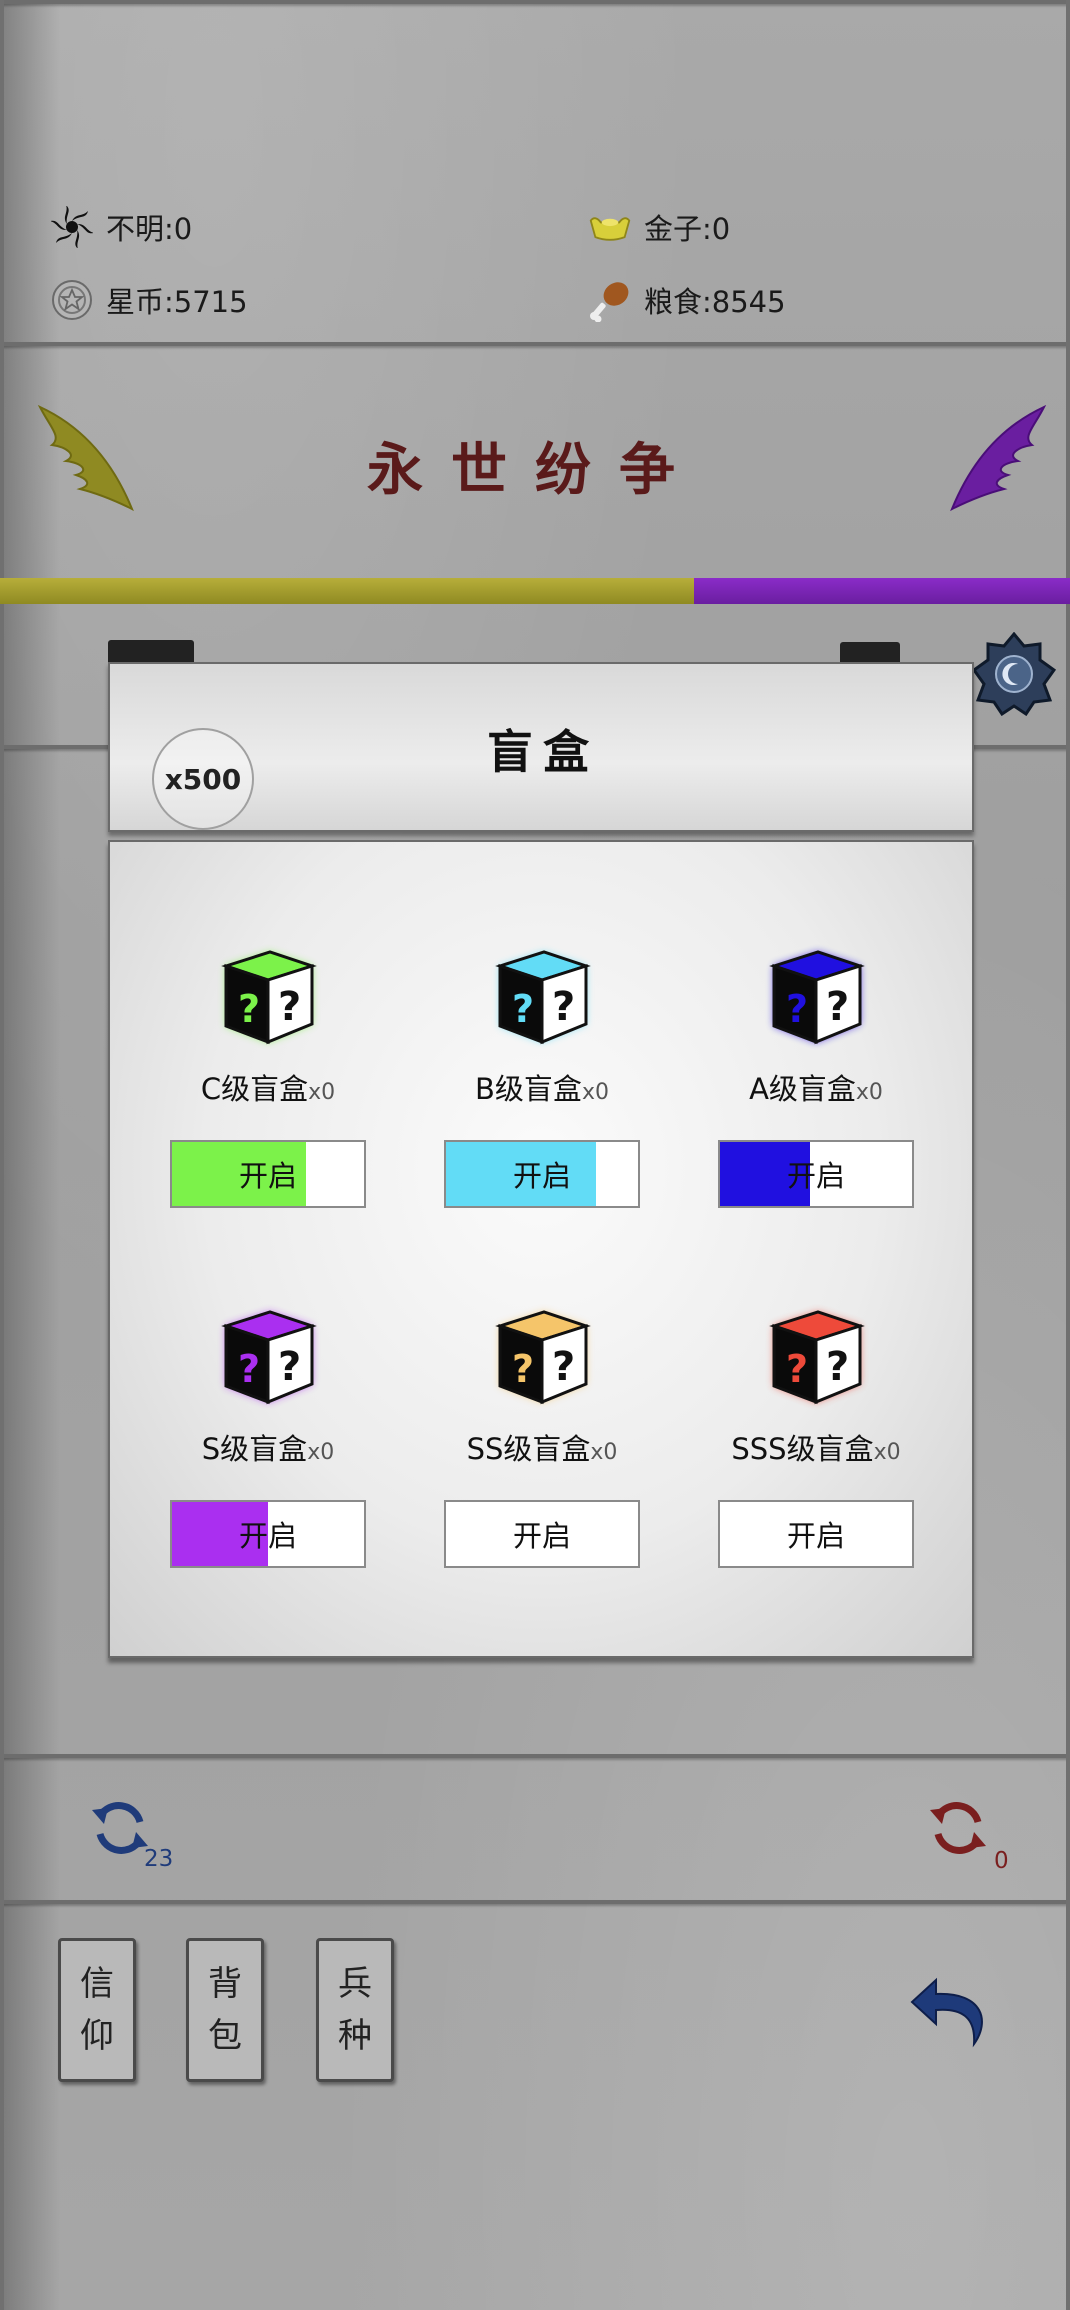 This screenshot has width=1070, height=2310. I want to click on resource-label: 不明:0, so click(149, 229).